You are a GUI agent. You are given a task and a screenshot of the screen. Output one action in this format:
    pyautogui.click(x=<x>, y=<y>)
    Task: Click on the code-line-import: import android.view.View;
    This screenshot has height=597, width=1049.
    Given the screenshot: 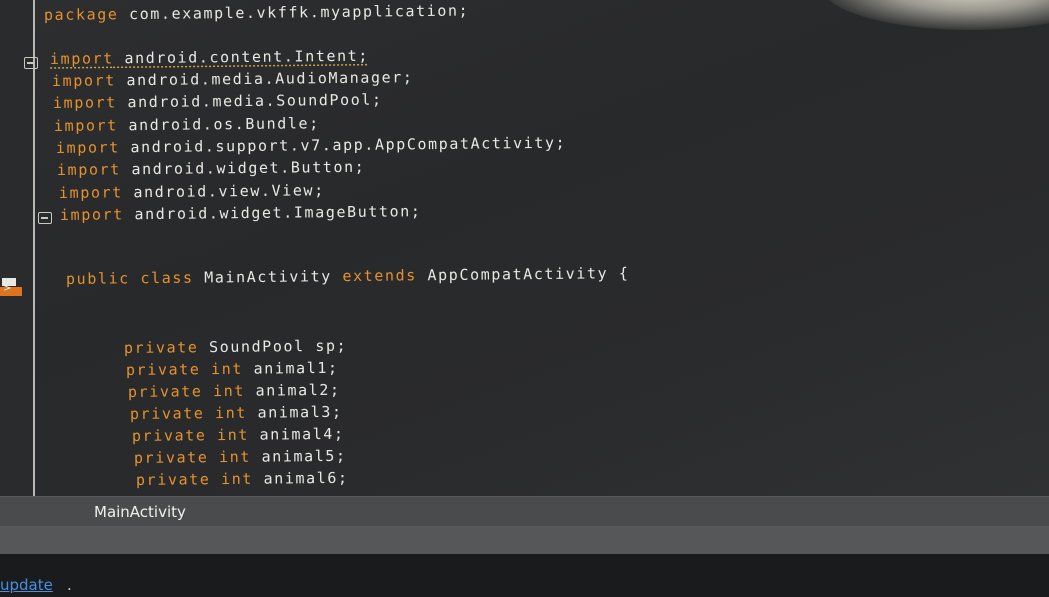 What is the action you would take?
    pyautogui.click(x=192, y=191)
    